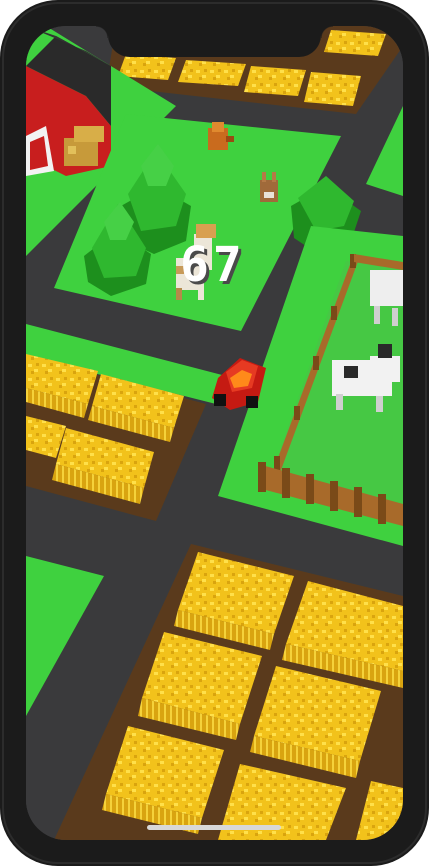 The image size is (429, 866). What do you see at coordinates (213, 265) in the screenshot?
I see `score-counter: 67` at bounding box center [213, 265].